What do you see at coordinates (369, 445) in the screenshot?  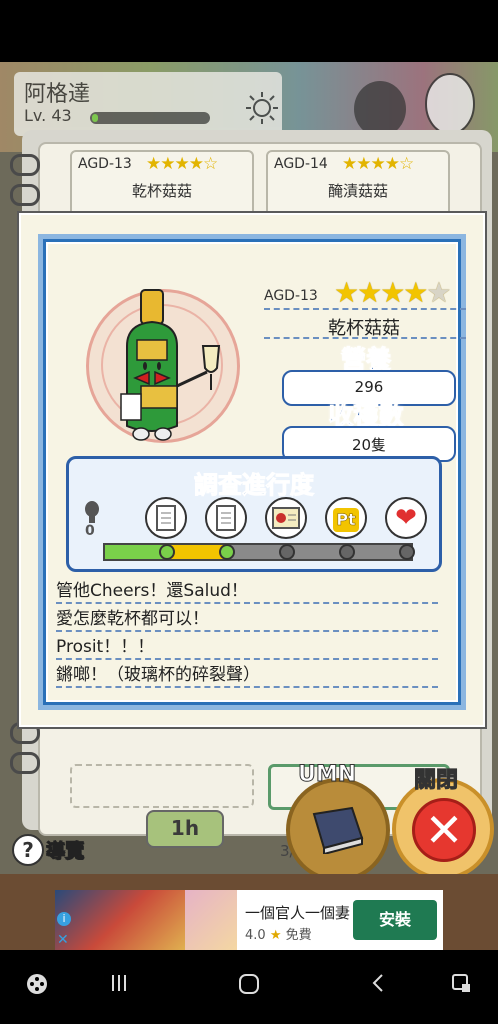 I see `harvest-value: 20隻` at bounding box center [369, 445].